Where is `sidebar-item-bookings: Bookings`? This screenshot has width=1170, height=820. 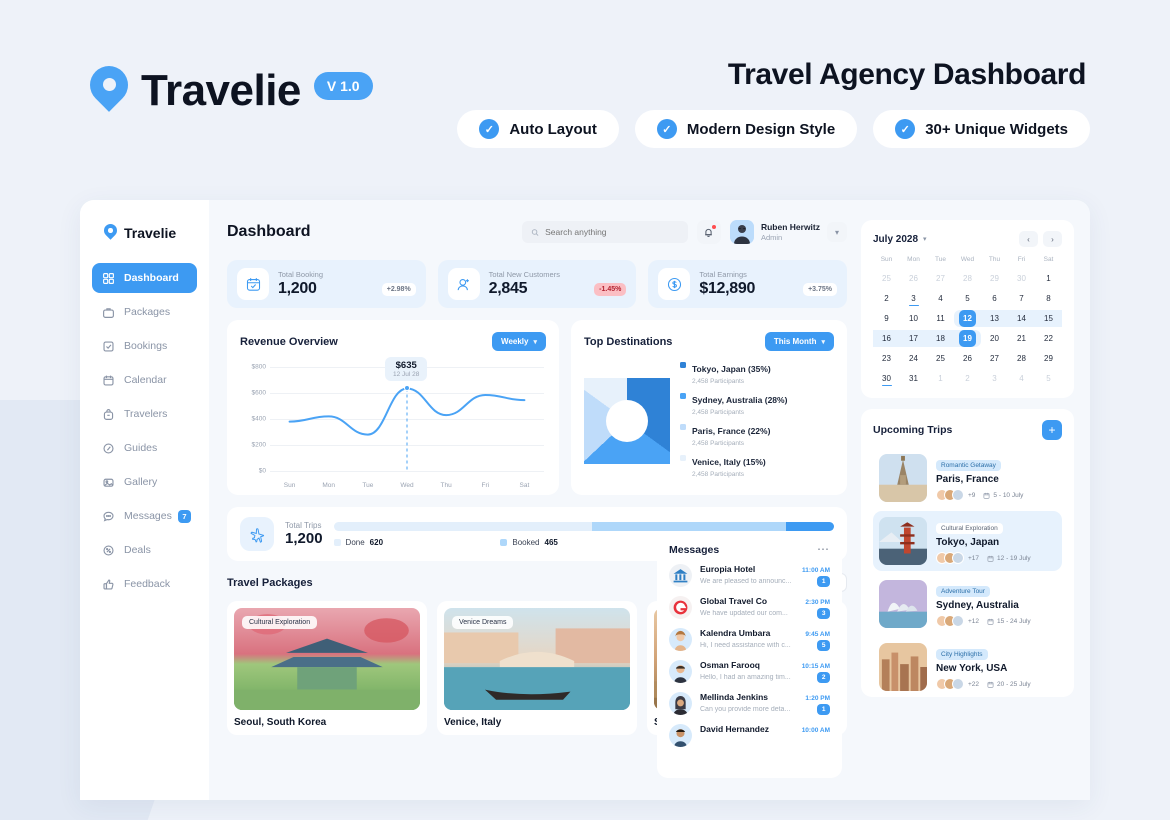
sidebar-item-bookings: Bookings is located at coordinates (144, 346).